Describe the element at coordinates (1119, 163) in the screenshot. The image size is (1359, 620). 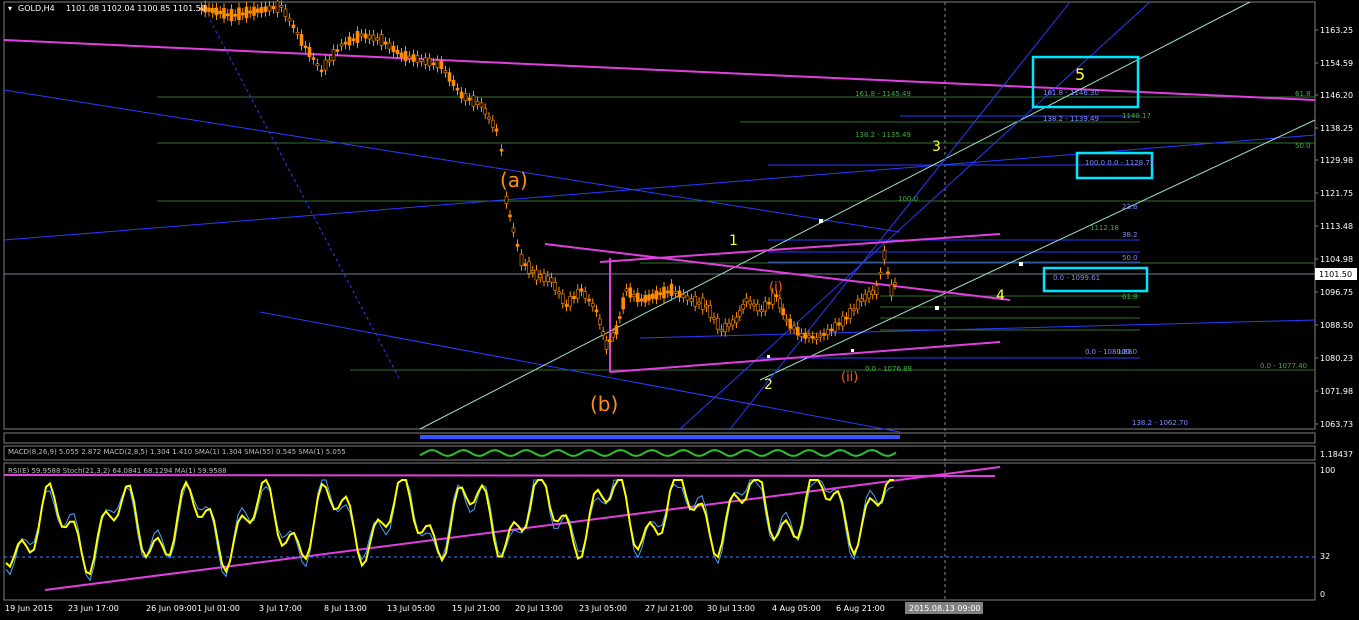
I see `fib-label: 100.0 0.0 - 1128.72` at that location.